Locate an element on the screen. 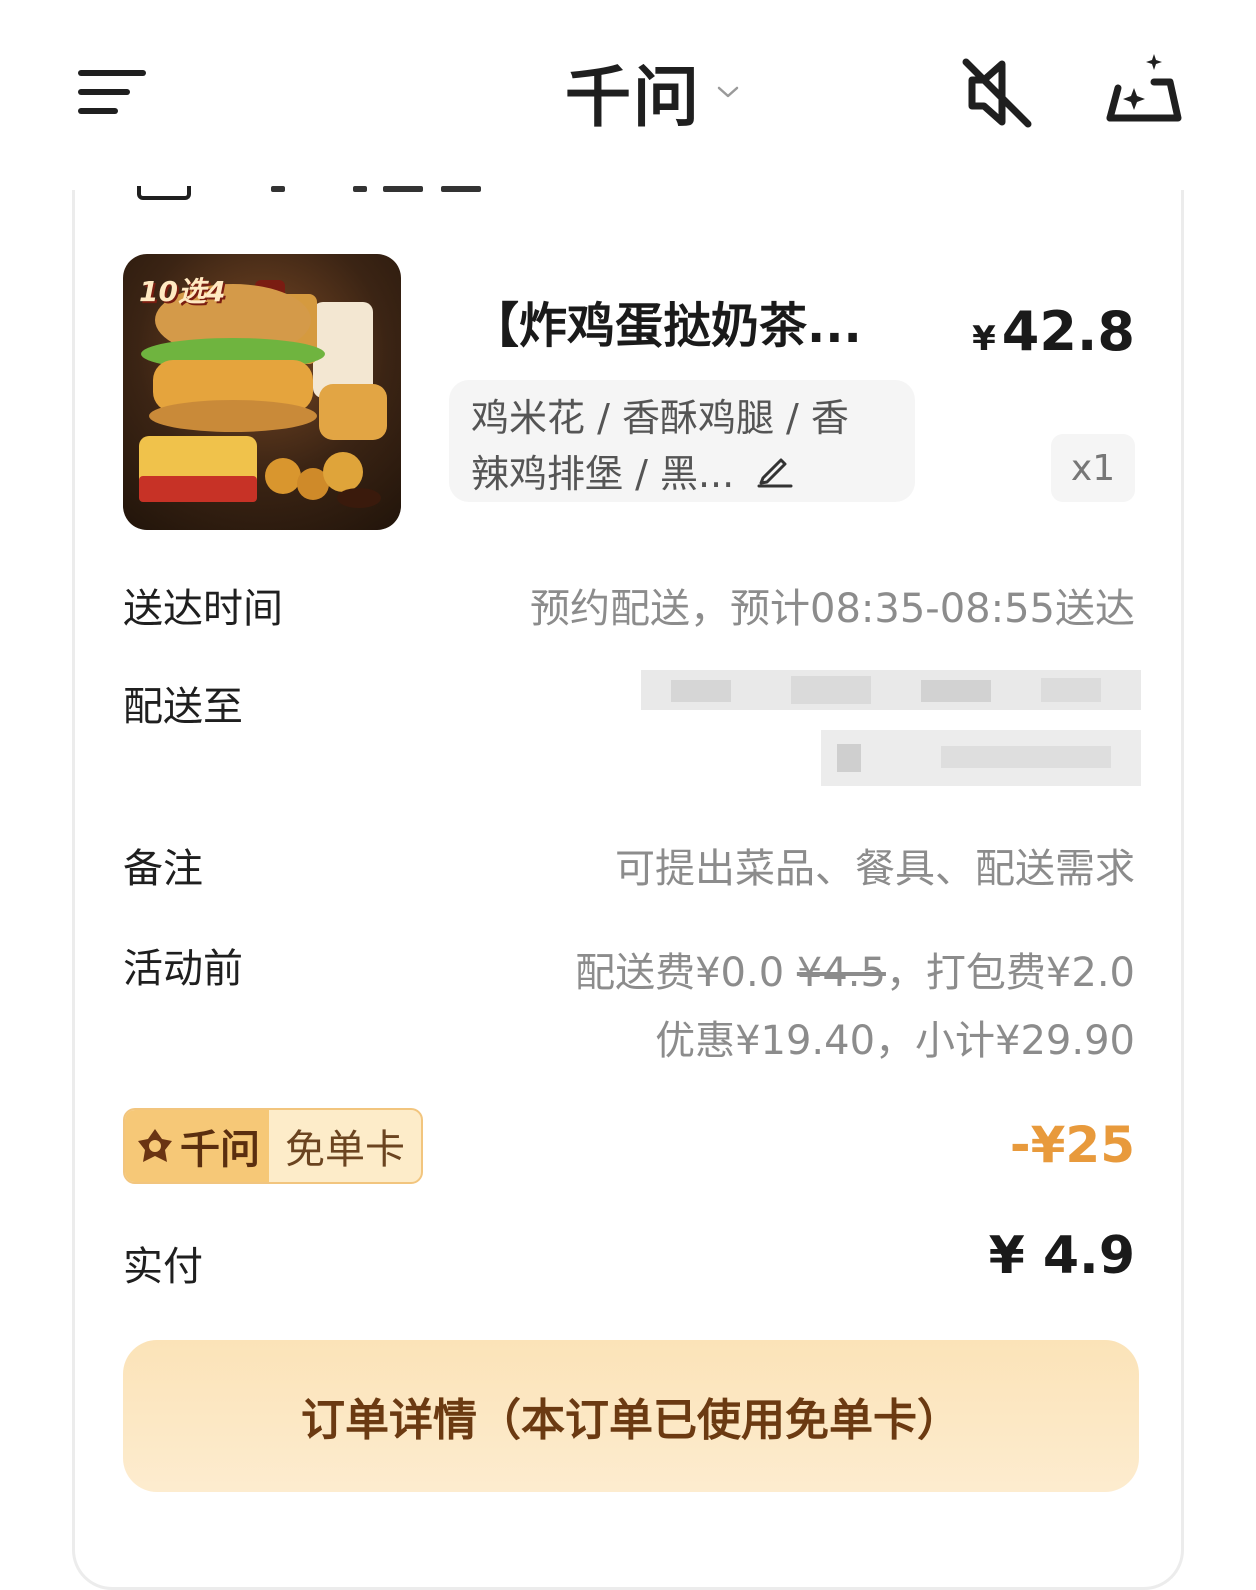 The height and width of the screenshot is (1590, 1256). free-order-card-badge: 千问 免单卡 is located at coordinates (273, 1146).